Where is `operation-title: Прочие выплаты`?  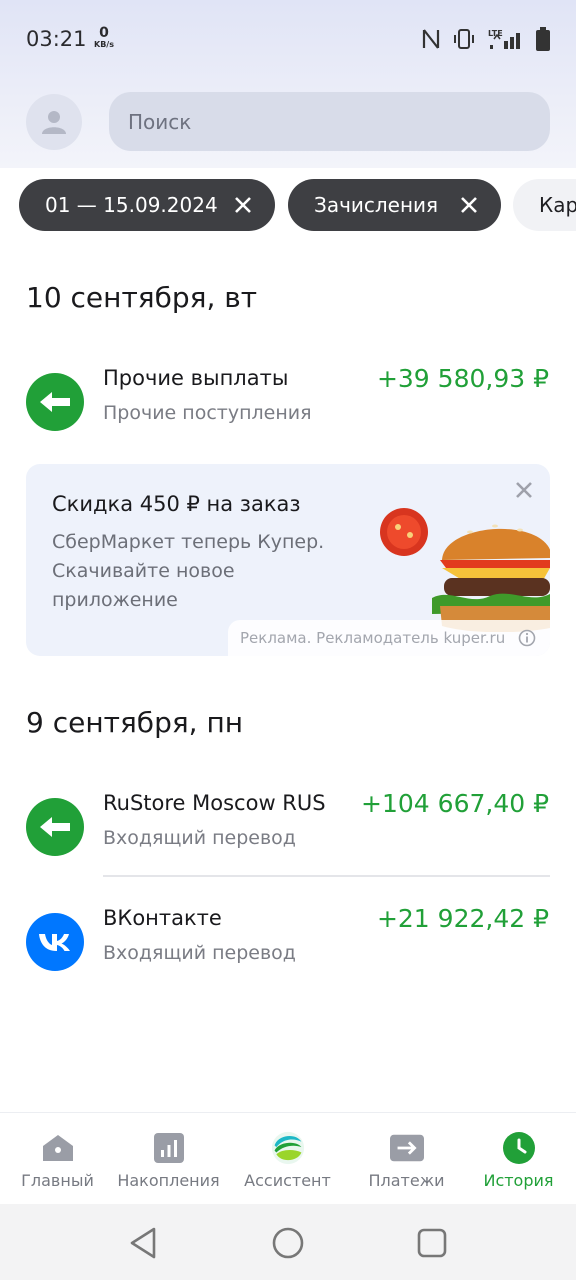
operation-title: Прочие выплаты is located at coordinates (196, 378).